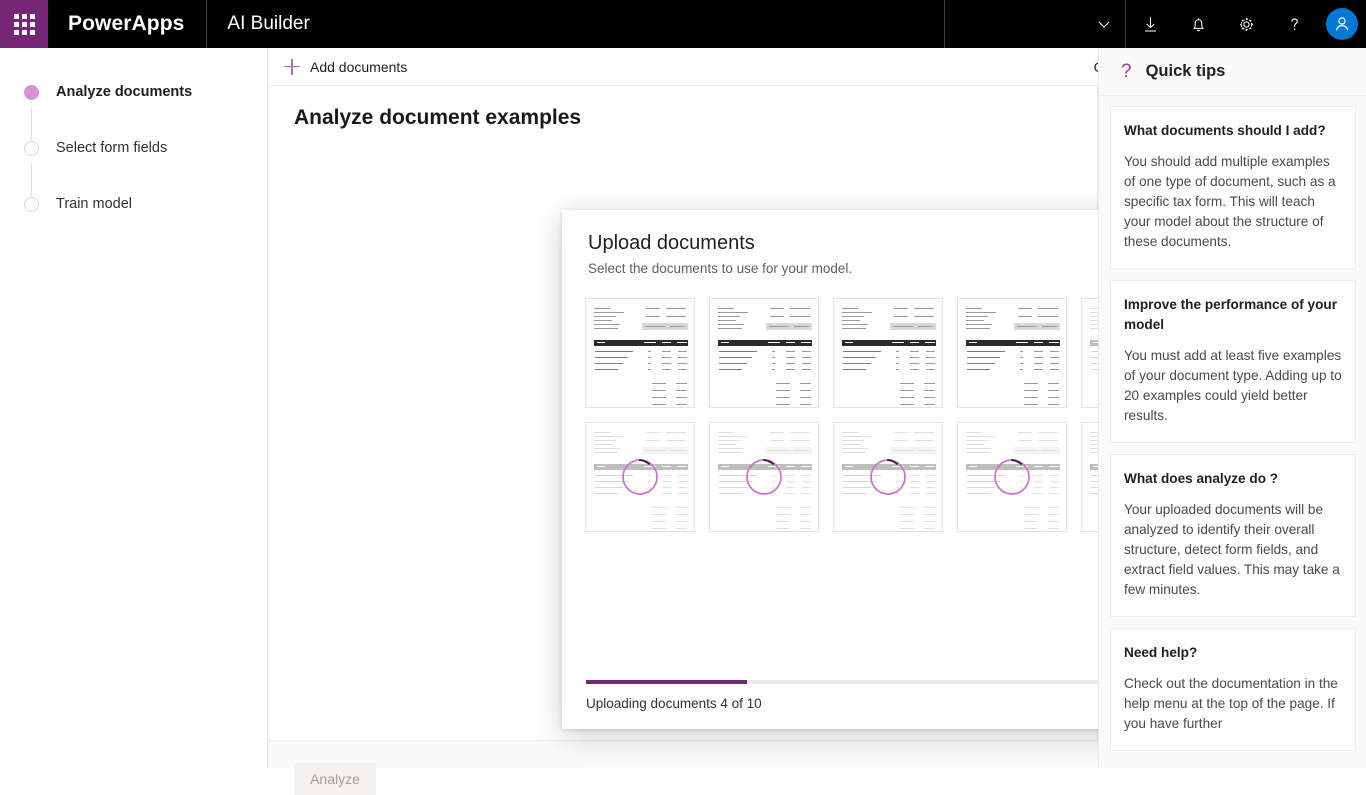 Image resolution: width=1366 pixels, height=795 pixels. I want to click on waffle-icon, so click(24, 24).